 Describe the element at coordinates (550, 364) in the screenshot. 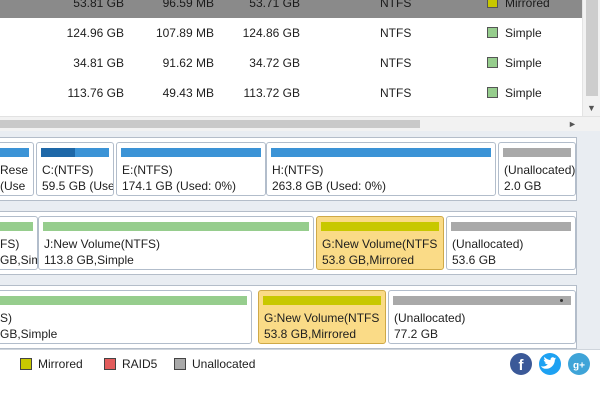

I see `twitter-icon` at that location.